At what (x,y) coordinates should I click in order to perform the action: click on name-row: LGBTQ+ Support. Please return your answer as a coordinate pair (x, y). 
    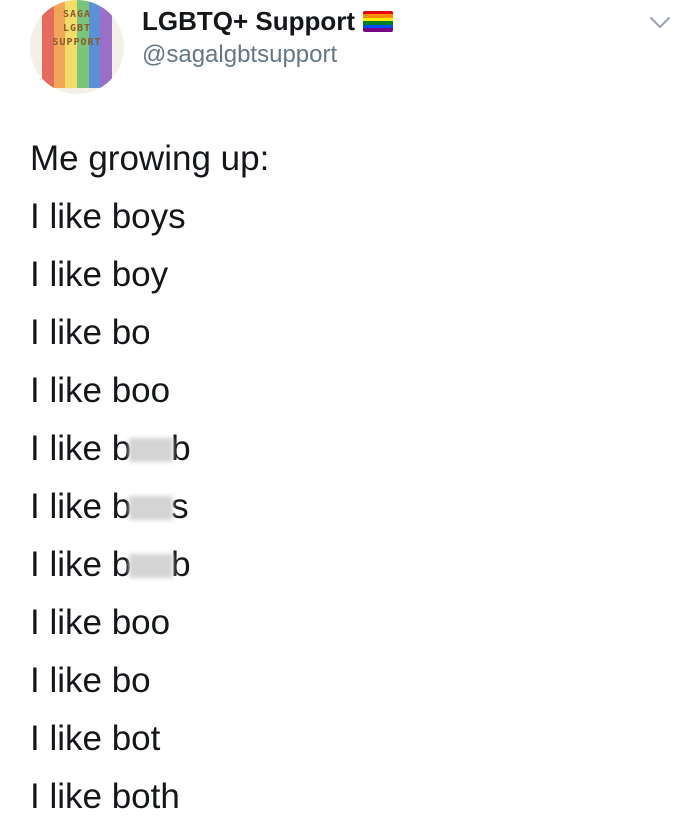
    Looking at the image, I should click on (268, 21).